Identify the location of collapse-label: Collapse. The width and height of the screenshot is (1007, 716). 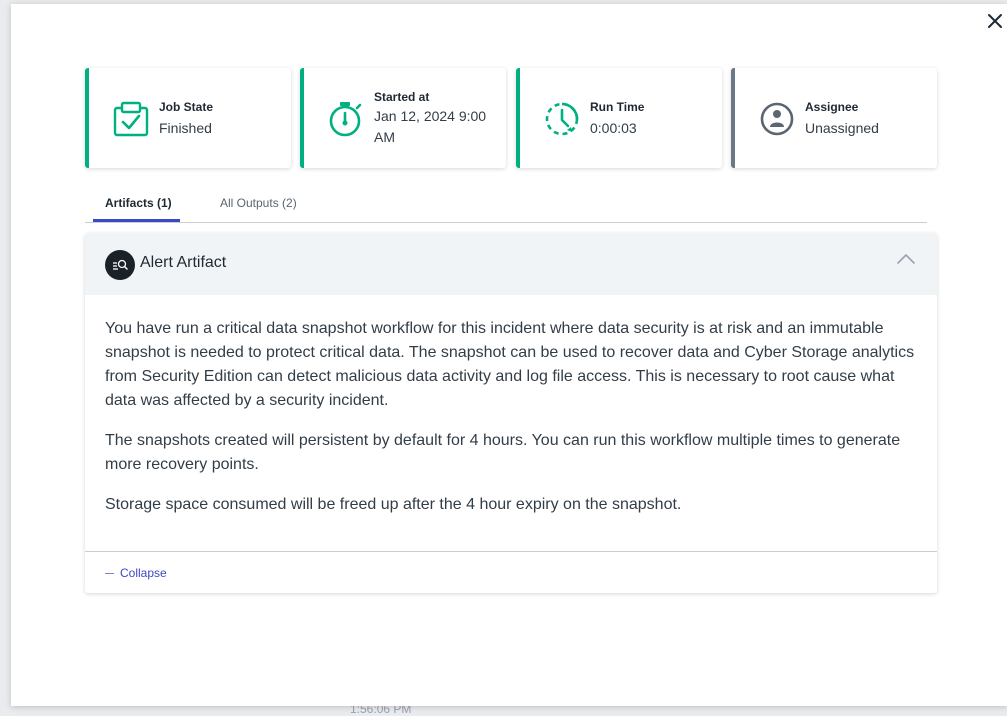
(143, 573).